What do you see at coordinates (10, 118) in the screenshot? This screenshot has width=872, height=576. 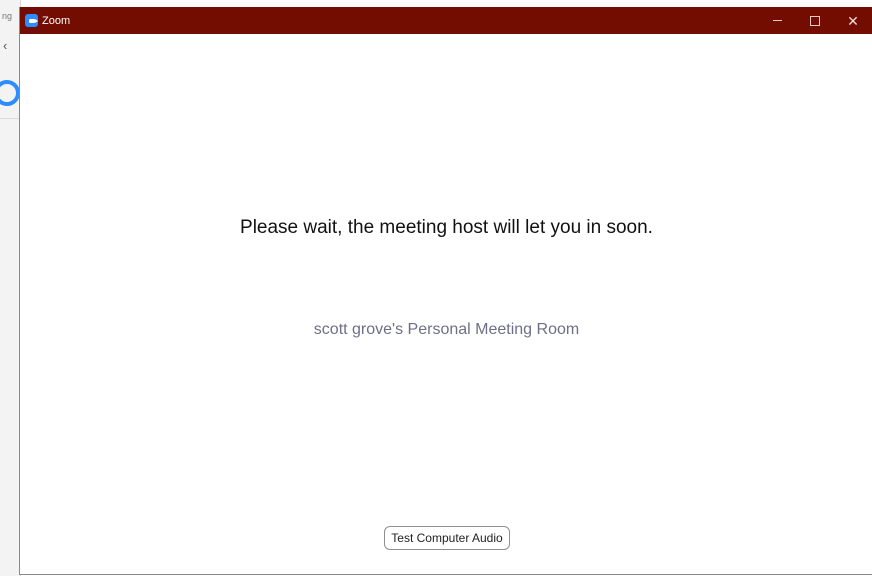 I see `divider` at bounding box center [10, 118].